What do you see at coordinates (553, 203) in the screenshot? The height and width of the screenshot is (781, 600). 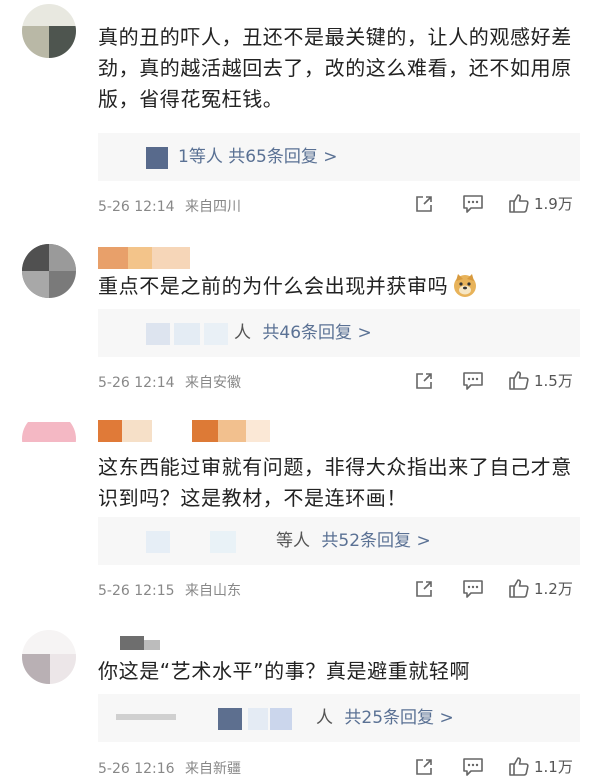 I see `like-count: 1.9万` at bounding box center [553, 203].